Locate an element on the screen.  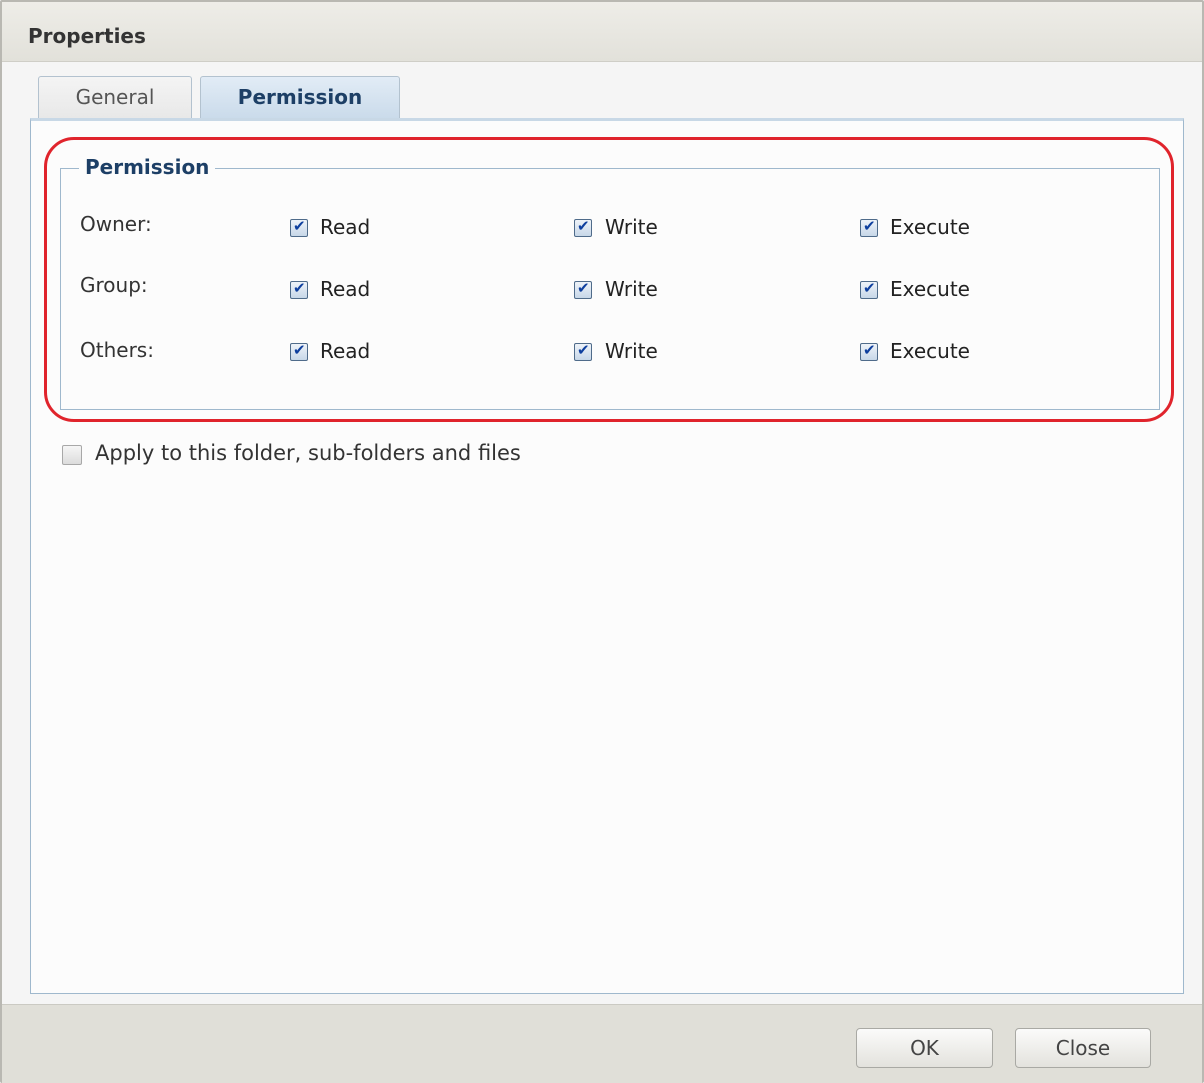
owner-read-checkbox is located at coordinates (299, 227).